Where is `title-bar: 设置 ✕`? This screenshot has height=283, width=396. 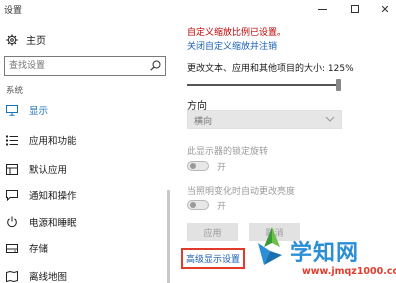 title-bar: 设置 ✕ is located at coordinates (198, 9).